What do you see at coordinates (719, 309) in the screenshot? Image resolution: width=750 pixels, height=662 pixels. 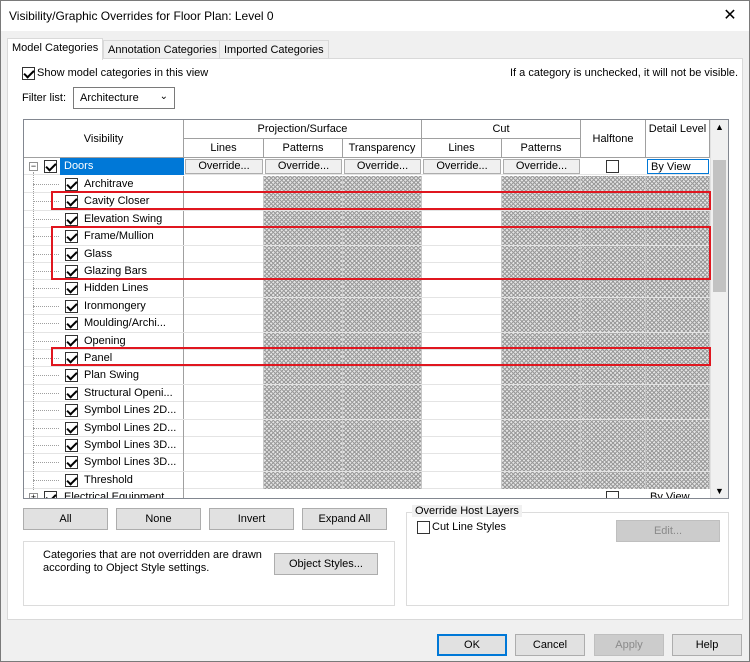 I see `table-scrollbar: ▲ ▼` at bounding box center [719, 309].